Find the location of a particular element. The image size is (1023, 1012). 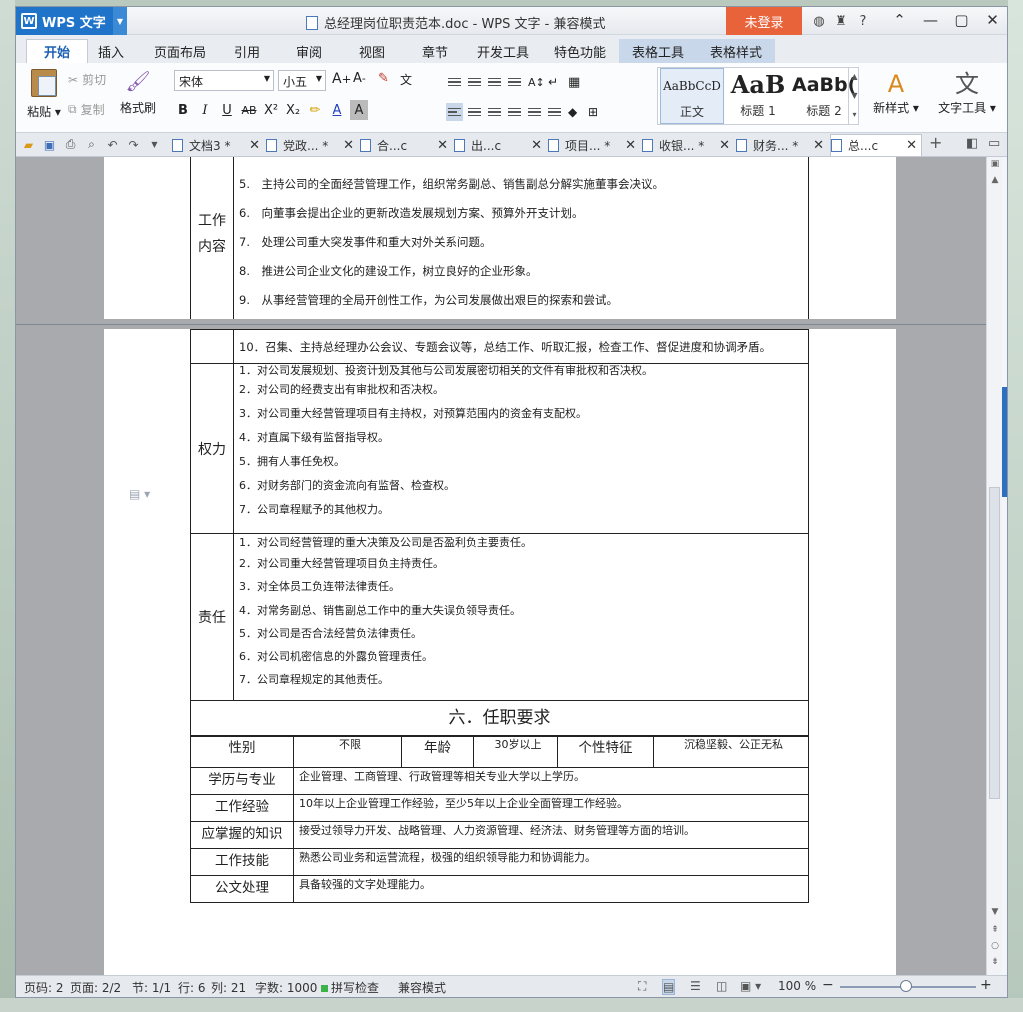

scrollbar-thumb is located at coordinates (994, 643).